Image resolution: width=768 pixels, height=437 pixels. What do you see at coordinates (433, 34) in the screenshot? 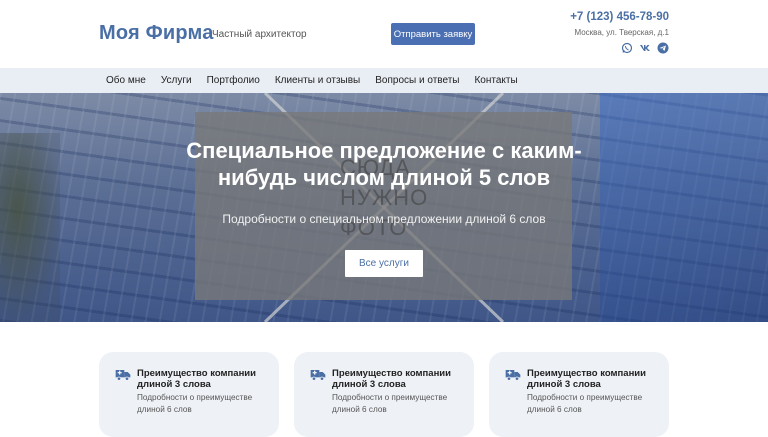
I see `send-request-button: Отправить заявку` at bounding box center [433, 34].